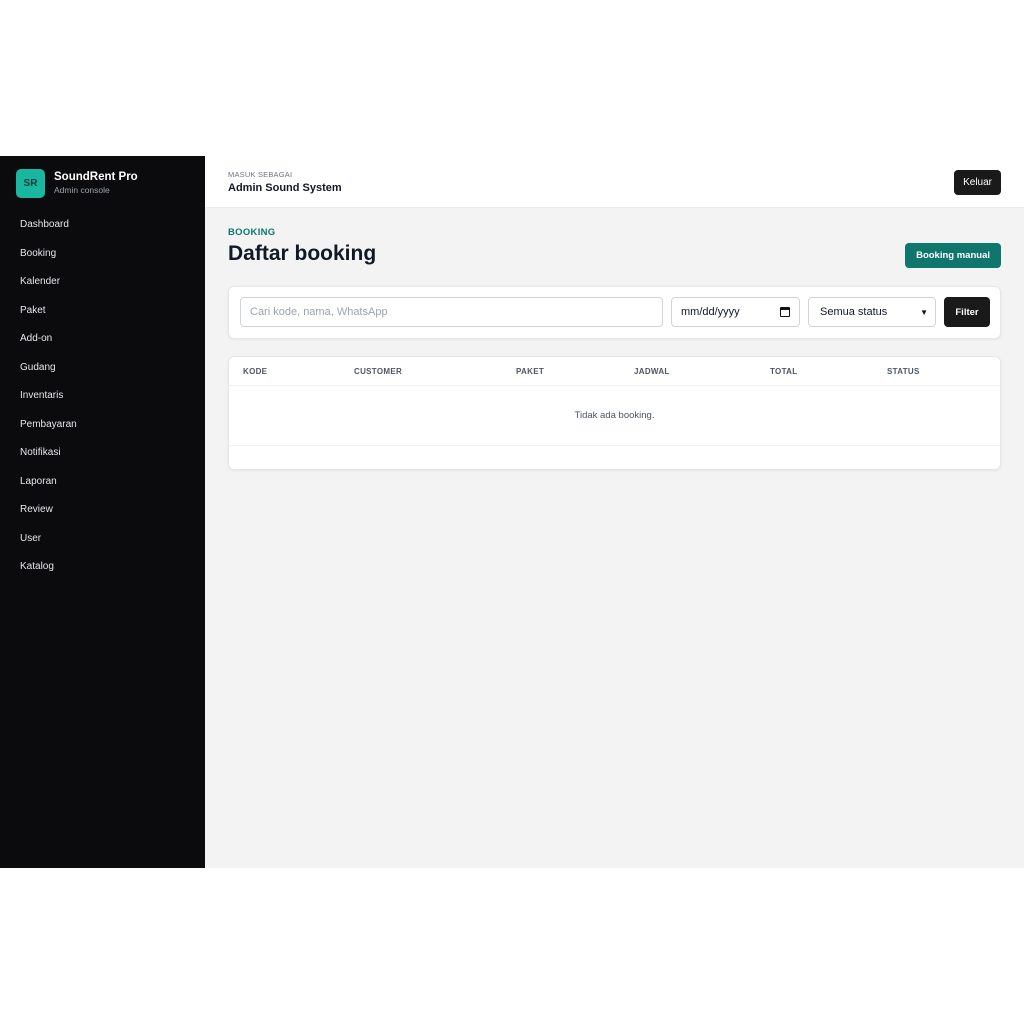 This screenshot has width=1024, height=1024. What do you see at coordinates (302, 253) in the screenshot?
I see `page-title: Daftar booking` at bounding box center [302, 253].